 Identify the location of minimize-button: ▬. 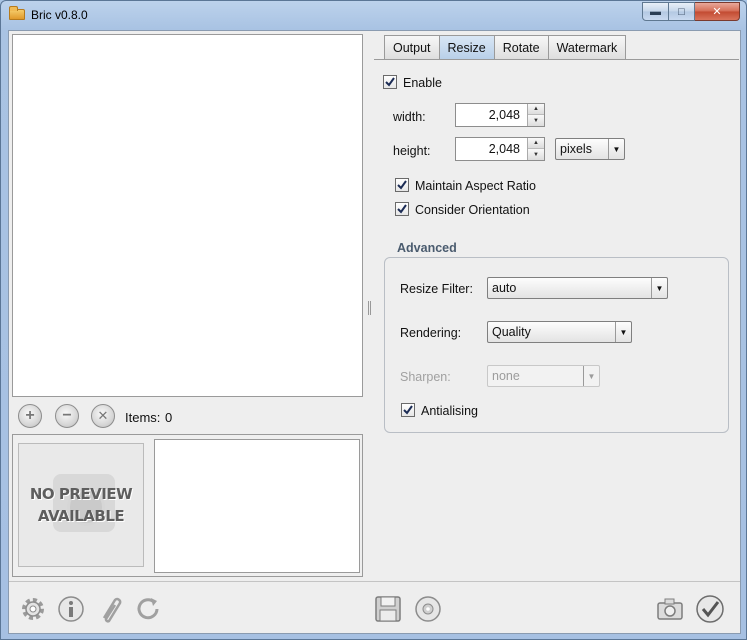
(655, 11).